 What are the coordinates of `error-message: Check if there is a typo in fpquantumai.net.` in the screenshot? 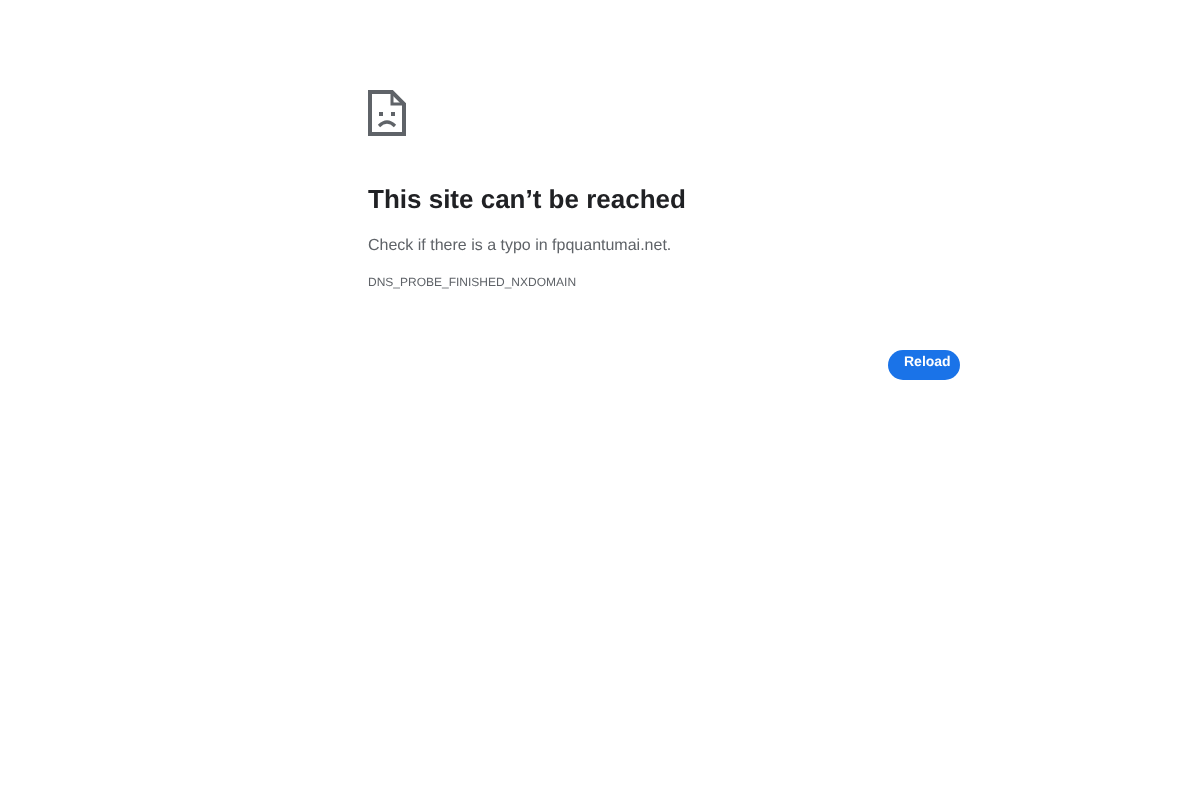 It's located at (521, 245).